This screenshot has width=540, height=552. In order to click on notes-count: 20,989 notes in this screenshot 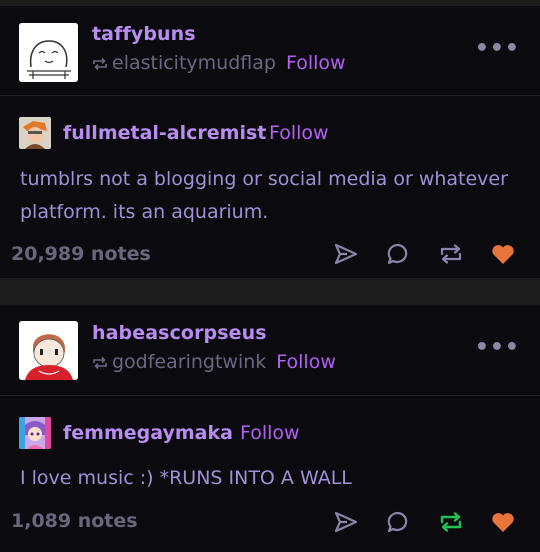, I will do `click(81, 254)`.